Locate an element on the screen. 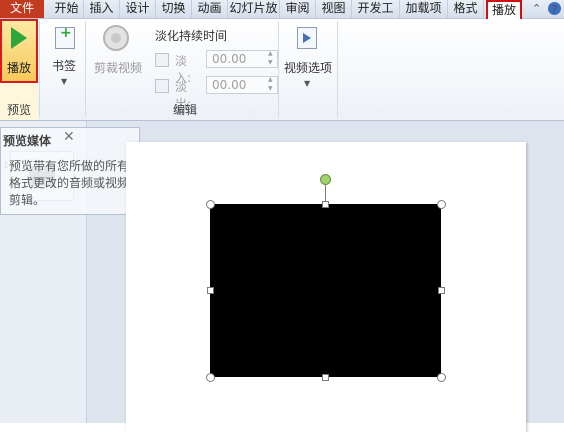 The height and width of the screenshot is (432, 564). preview-group-label: 预览 is located at coordinates (18, 110).